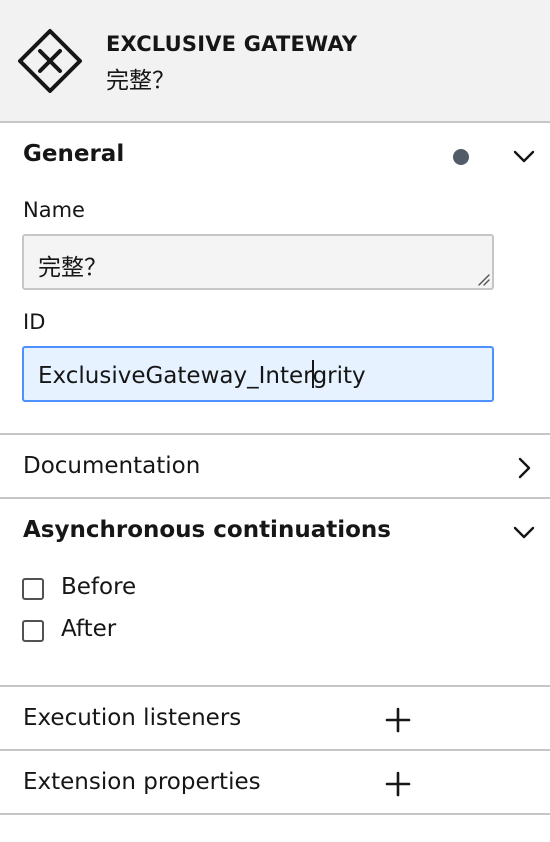  Describe the element at coordinates (33, 589) in the screenshot. I see `before-checkbox` at that location.